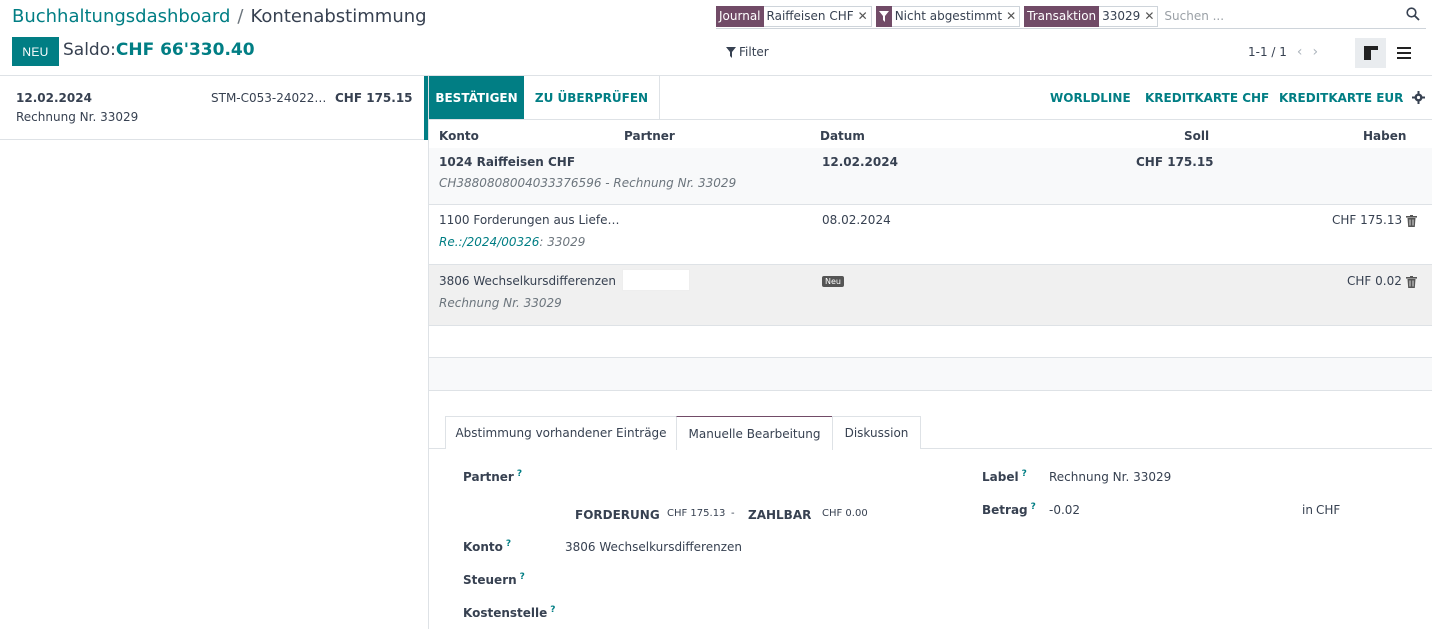  I want to click on line-credit: CHF 175.13, so click(1367, 220).